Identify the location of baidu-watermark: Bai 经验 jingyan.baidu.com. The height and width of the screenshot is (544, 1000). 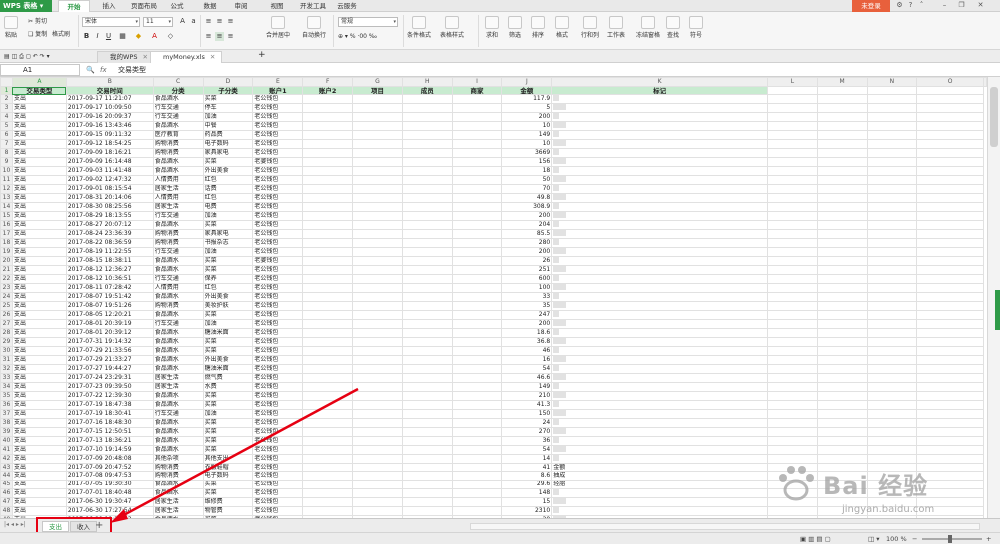
(877, 491).